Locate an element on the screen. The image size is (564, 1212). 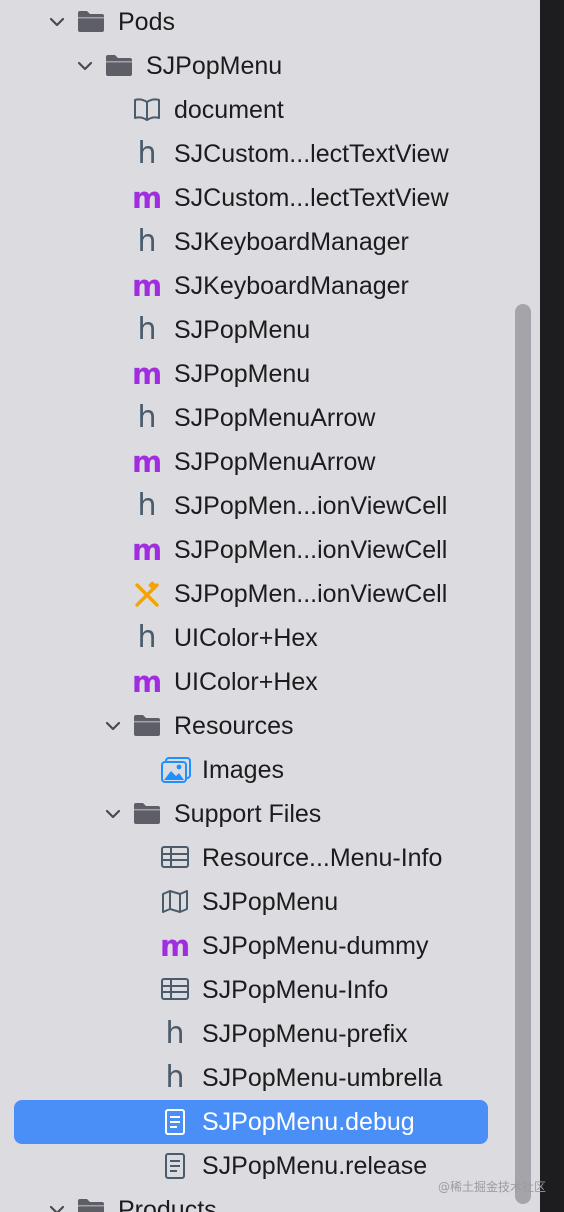
book-icon is located at coordinates (147, 110).